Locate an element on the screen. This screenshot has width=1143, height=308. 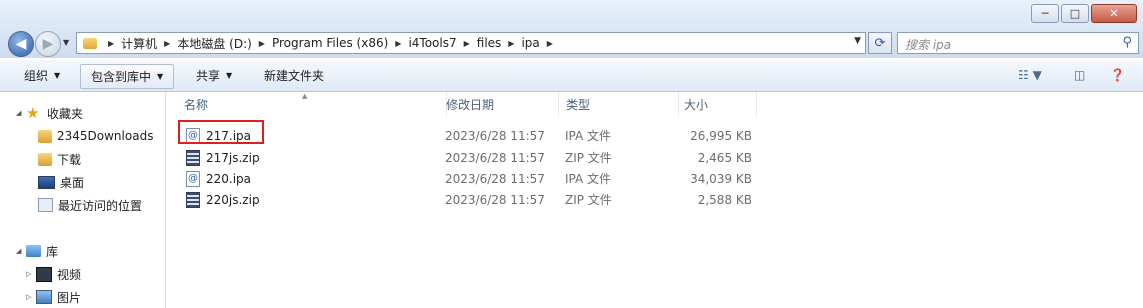
refresh-icon: ⟳ is located at coordinates (880, 43).